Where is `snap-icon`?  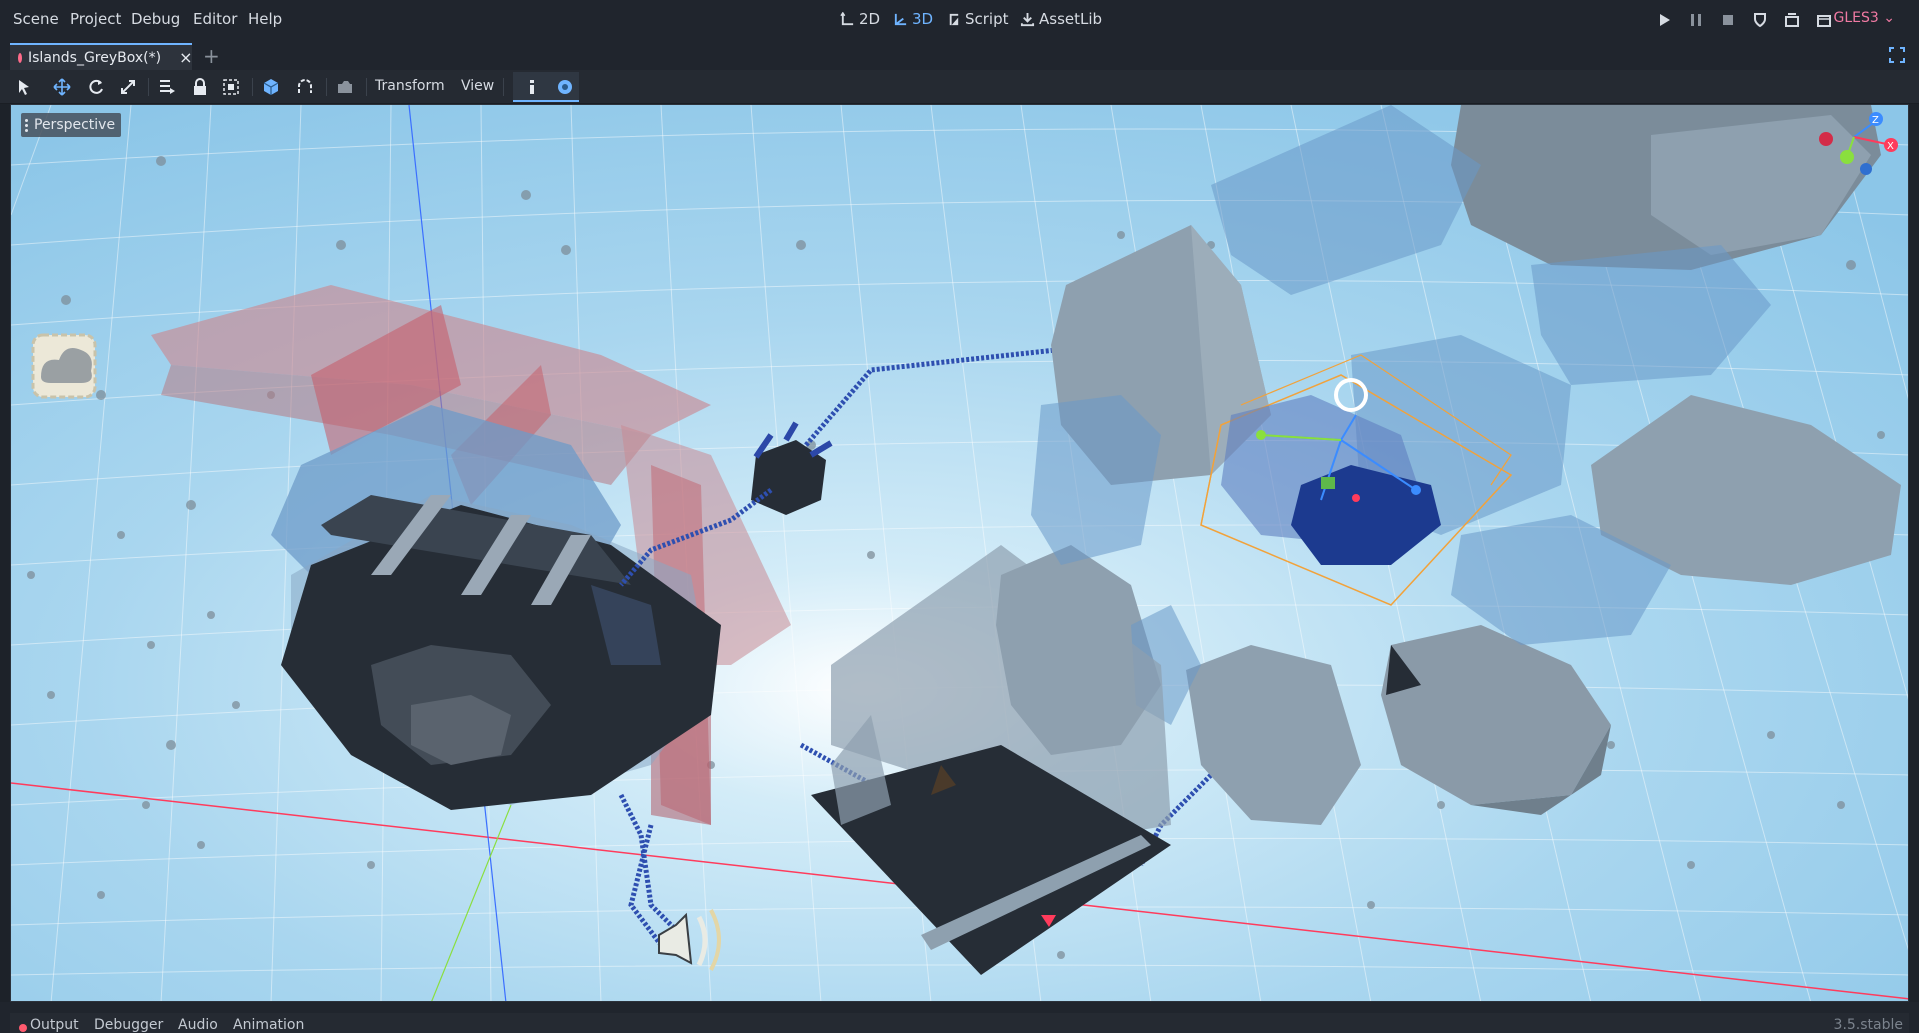 snap-icon is located at coordinates (305, 87).